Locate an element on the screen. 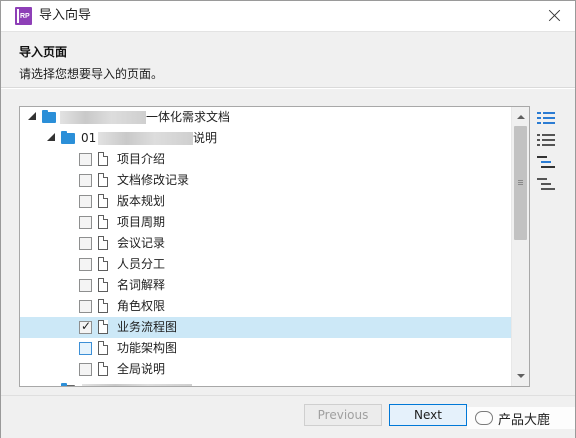 This screenshot has width=576, height=438. check-mark-icon: ✓ is located at coordinates (86, 326).